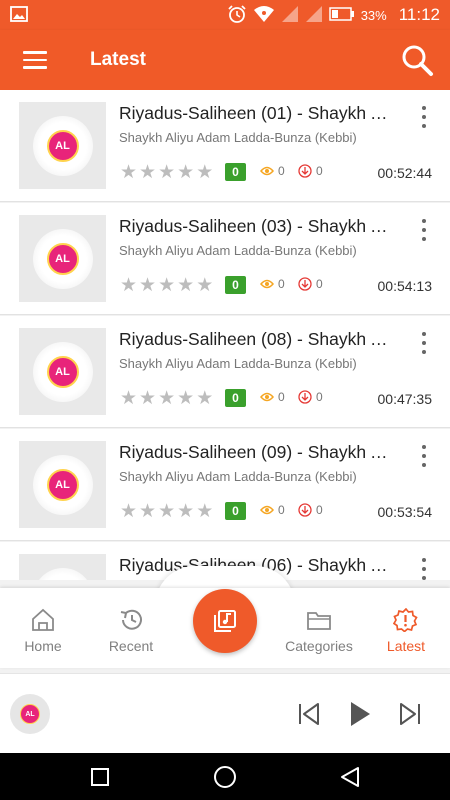  I want to click on alarm-icon, so click(237, 15).